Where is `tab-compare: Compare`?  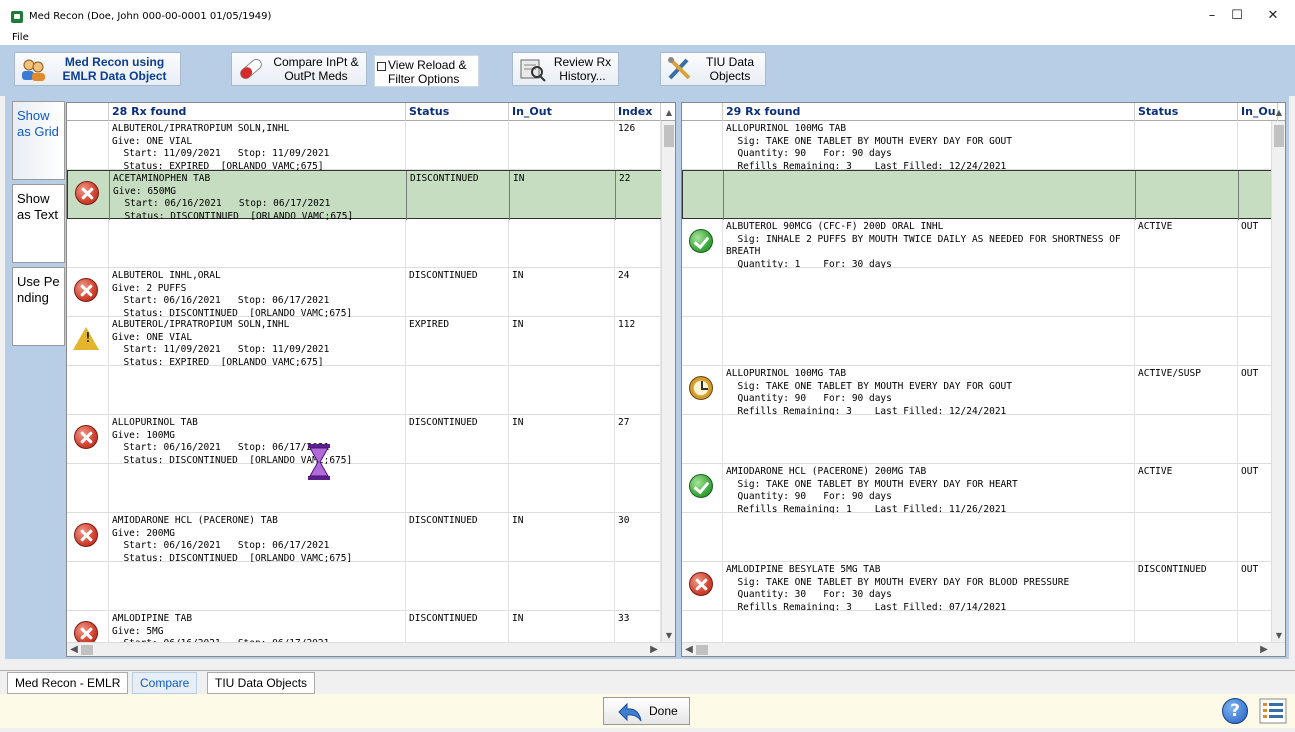 tab-compare: Compare is located at coordinates (165, 683).